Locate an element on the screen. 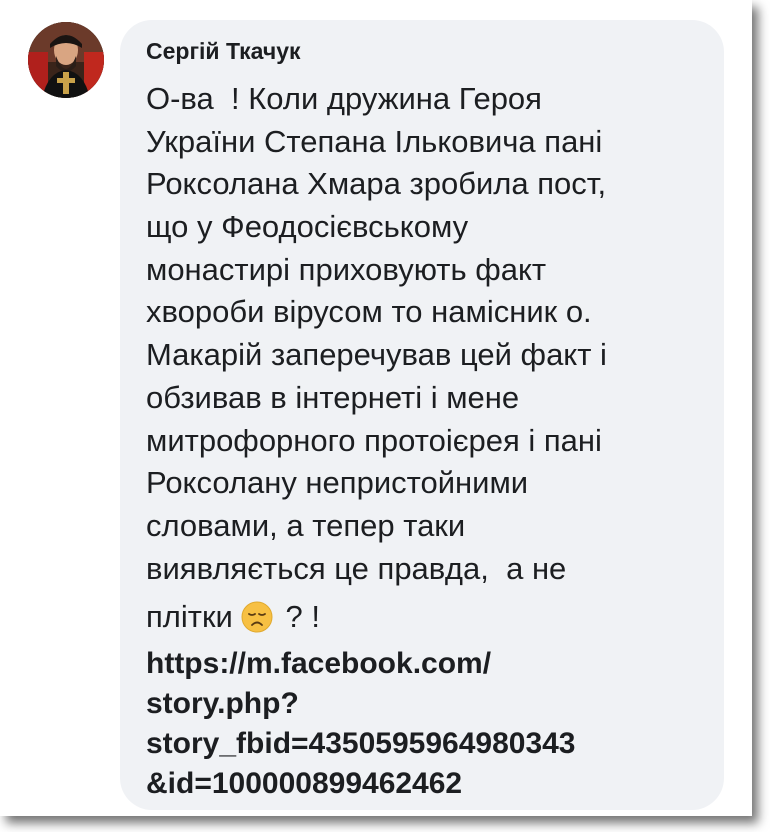 The height and width of the screenshot is (832, 770). comment-line: Макарій заперечував цей факт і is located at coordinates (376, 355).